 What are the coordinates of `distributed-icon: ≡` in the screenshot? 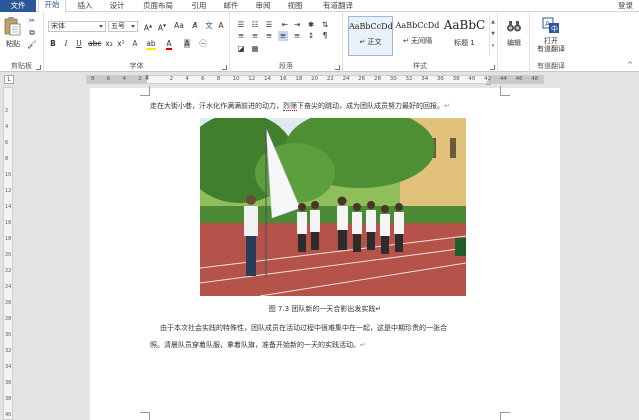 It's located at (297, 36).